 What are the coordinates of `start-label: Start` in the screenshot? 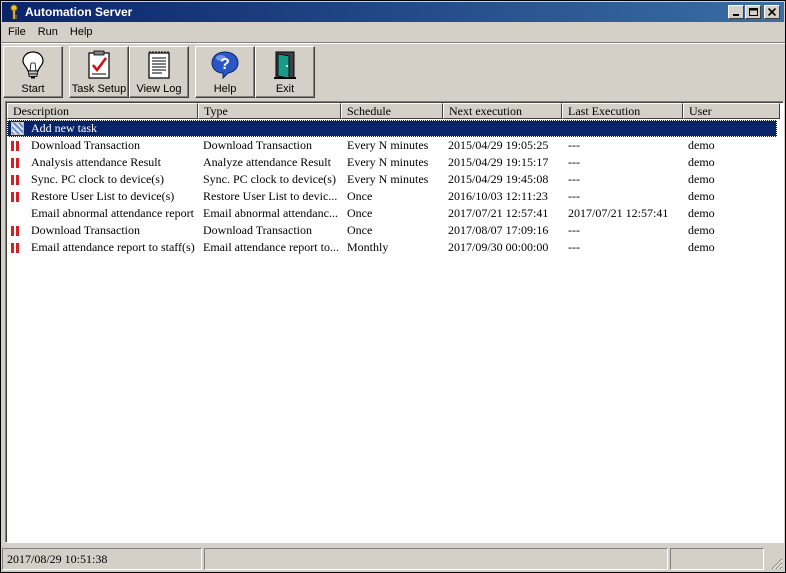 It's located at (33, 89).